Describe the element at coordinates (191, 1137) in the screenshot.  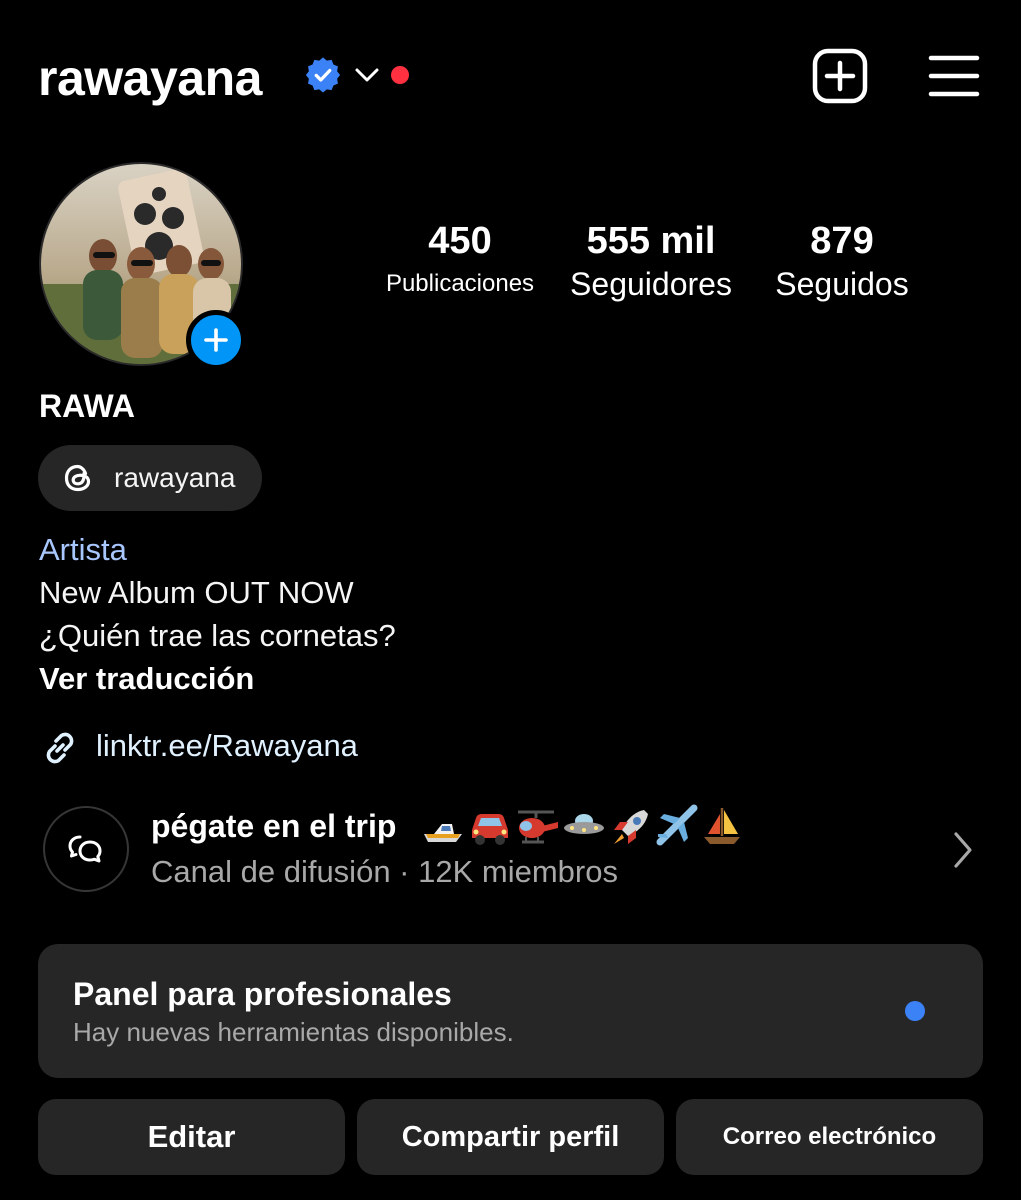
I see `edit-profile-button: Editar` at that location.